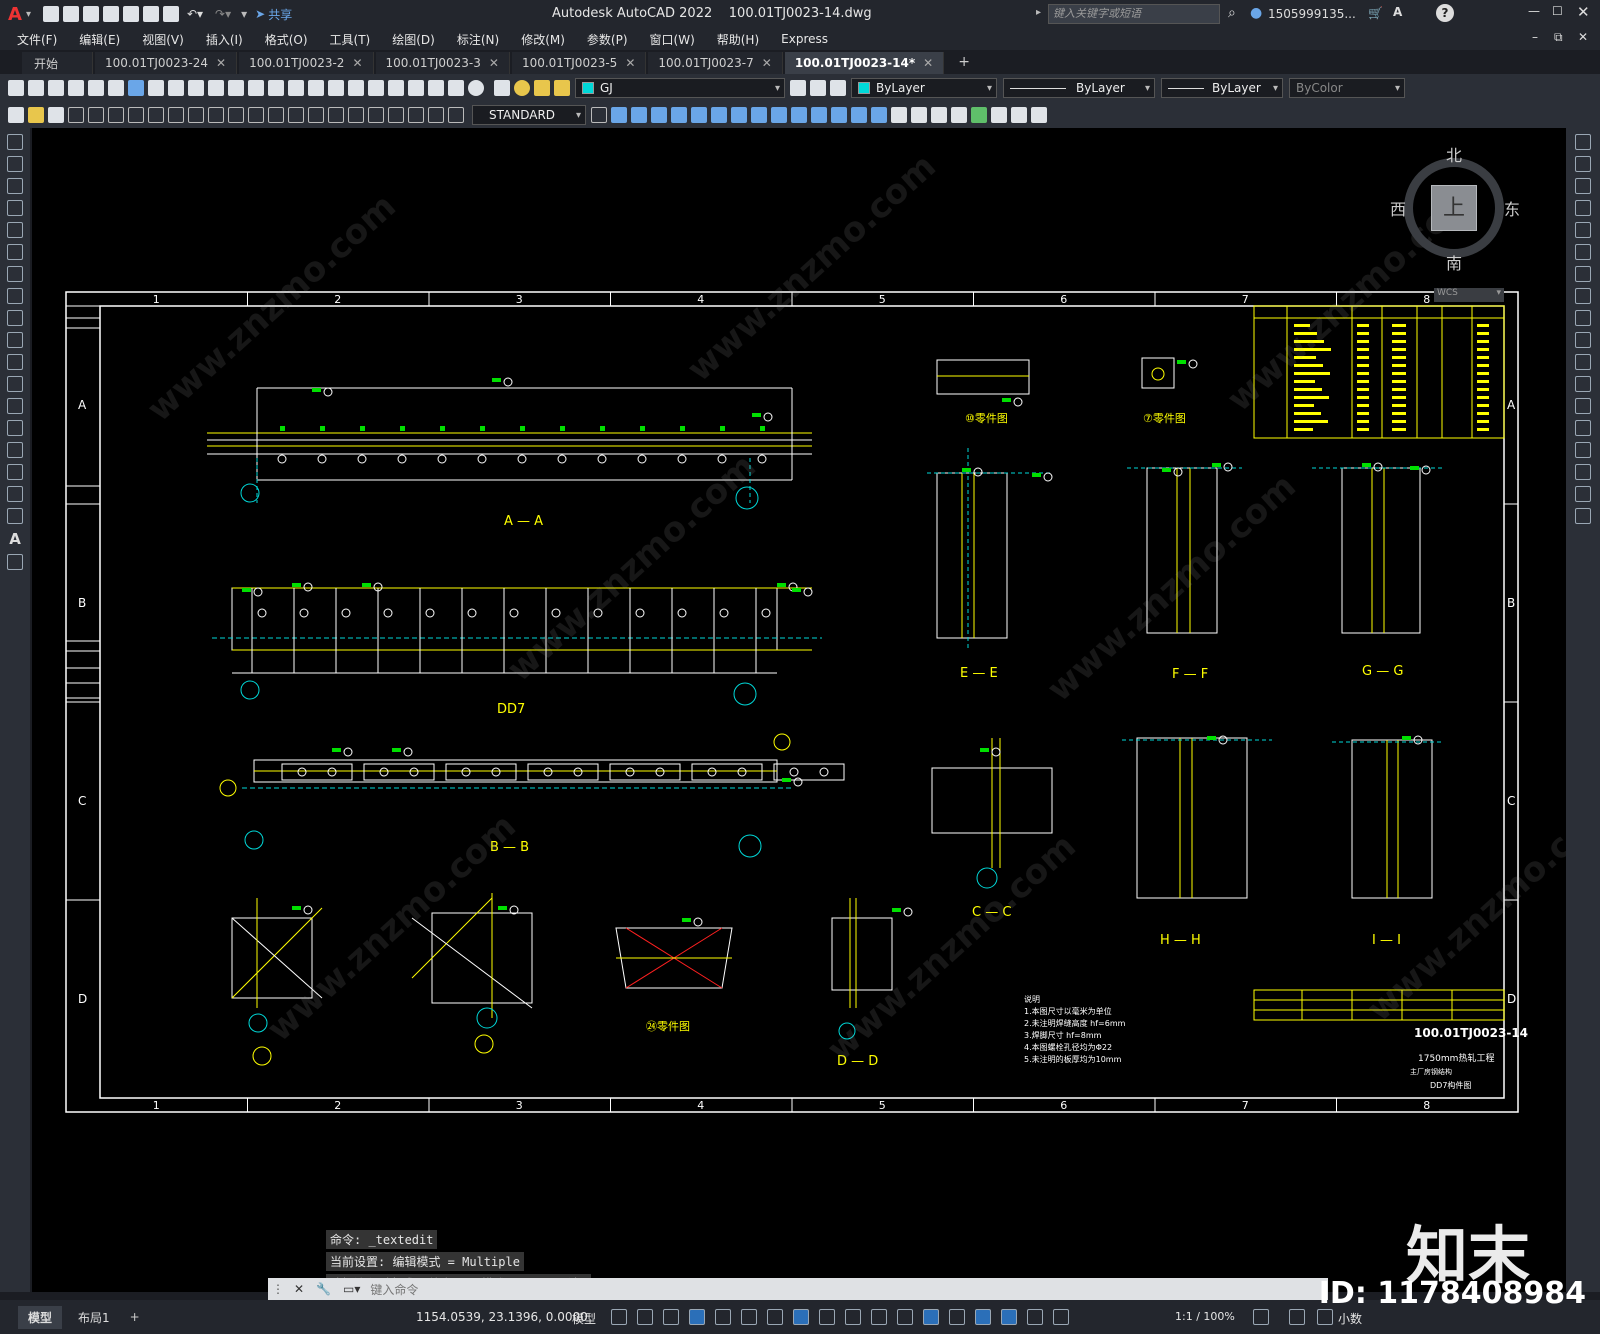  What do you see at coordinates (15, 186) in the screenshot?
I see `polyline-icon` at bounding box center [15, 186].